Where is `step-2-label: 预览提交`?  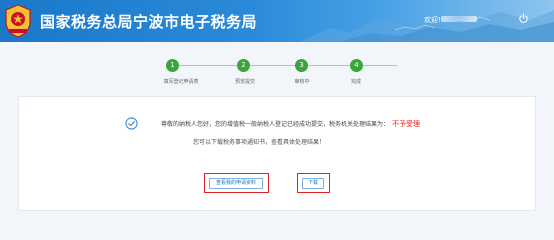
step-2-label: 预览提交 is located at coordinates (245, 82).